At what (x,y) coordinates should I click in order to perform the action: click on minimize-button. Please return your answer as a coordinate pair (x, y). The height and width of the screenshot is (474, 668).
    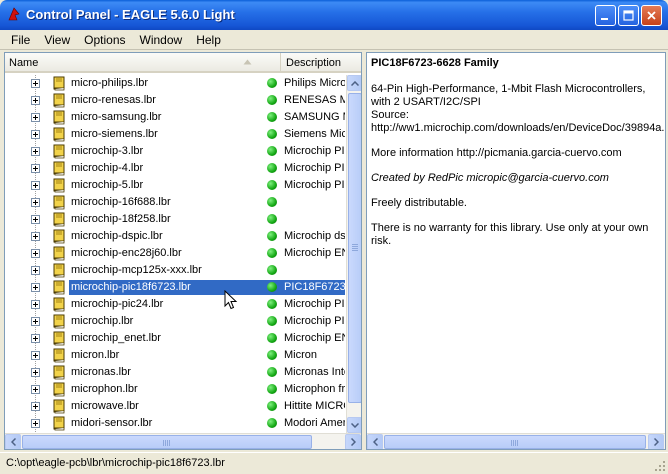
    Looking at the image, I should click on (605, 15).